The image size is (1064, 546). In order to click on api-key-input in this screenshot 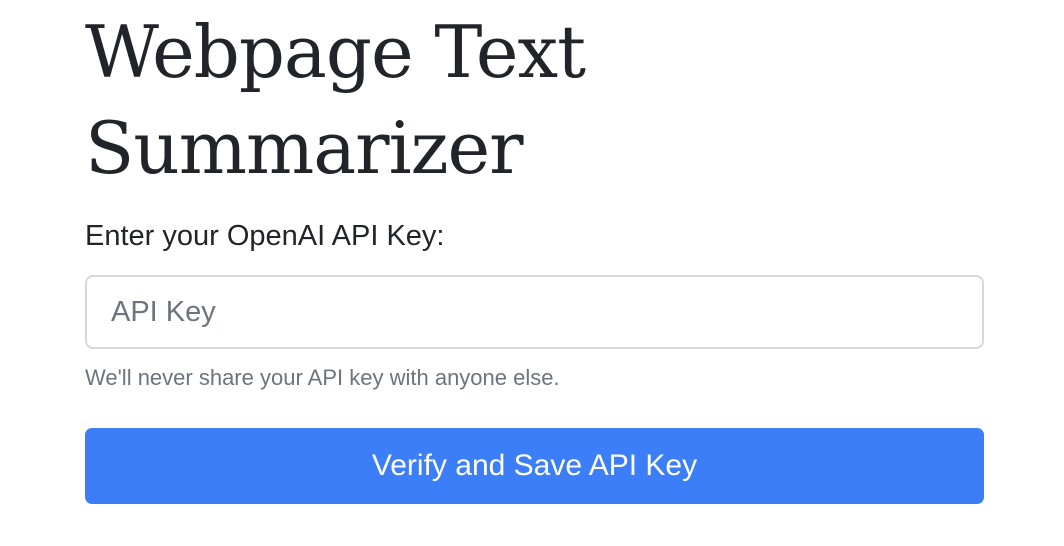, I will do `click(534, 312)`.